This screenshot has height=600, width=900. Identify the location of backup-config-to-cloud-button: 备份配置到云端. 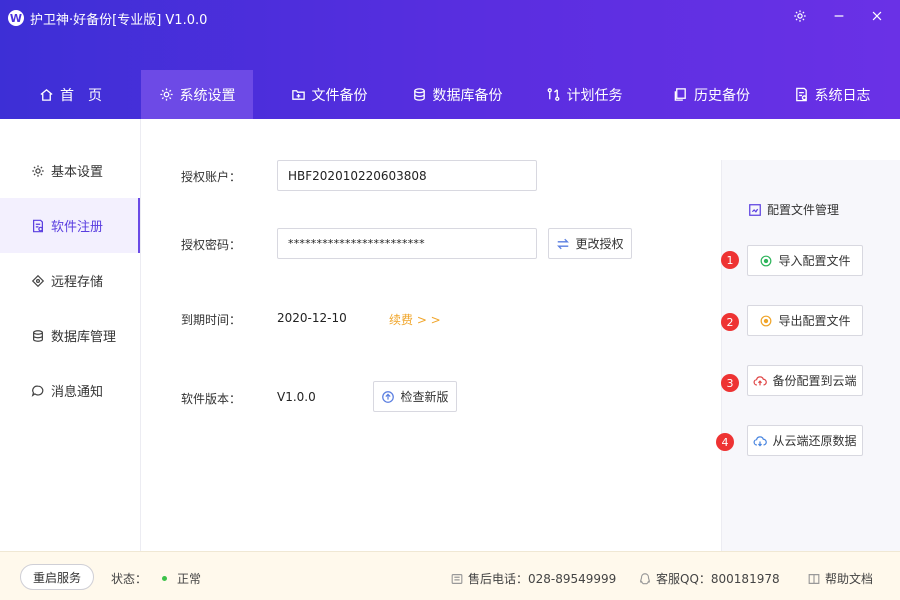
(805, 380).